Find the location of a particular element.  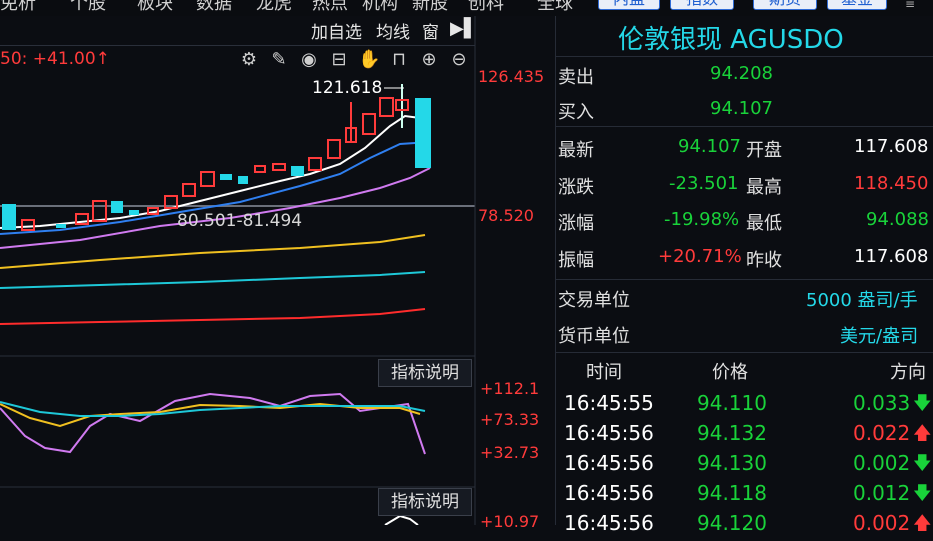

pin-icon: ▶▌ is located at coordinates (464, 28).